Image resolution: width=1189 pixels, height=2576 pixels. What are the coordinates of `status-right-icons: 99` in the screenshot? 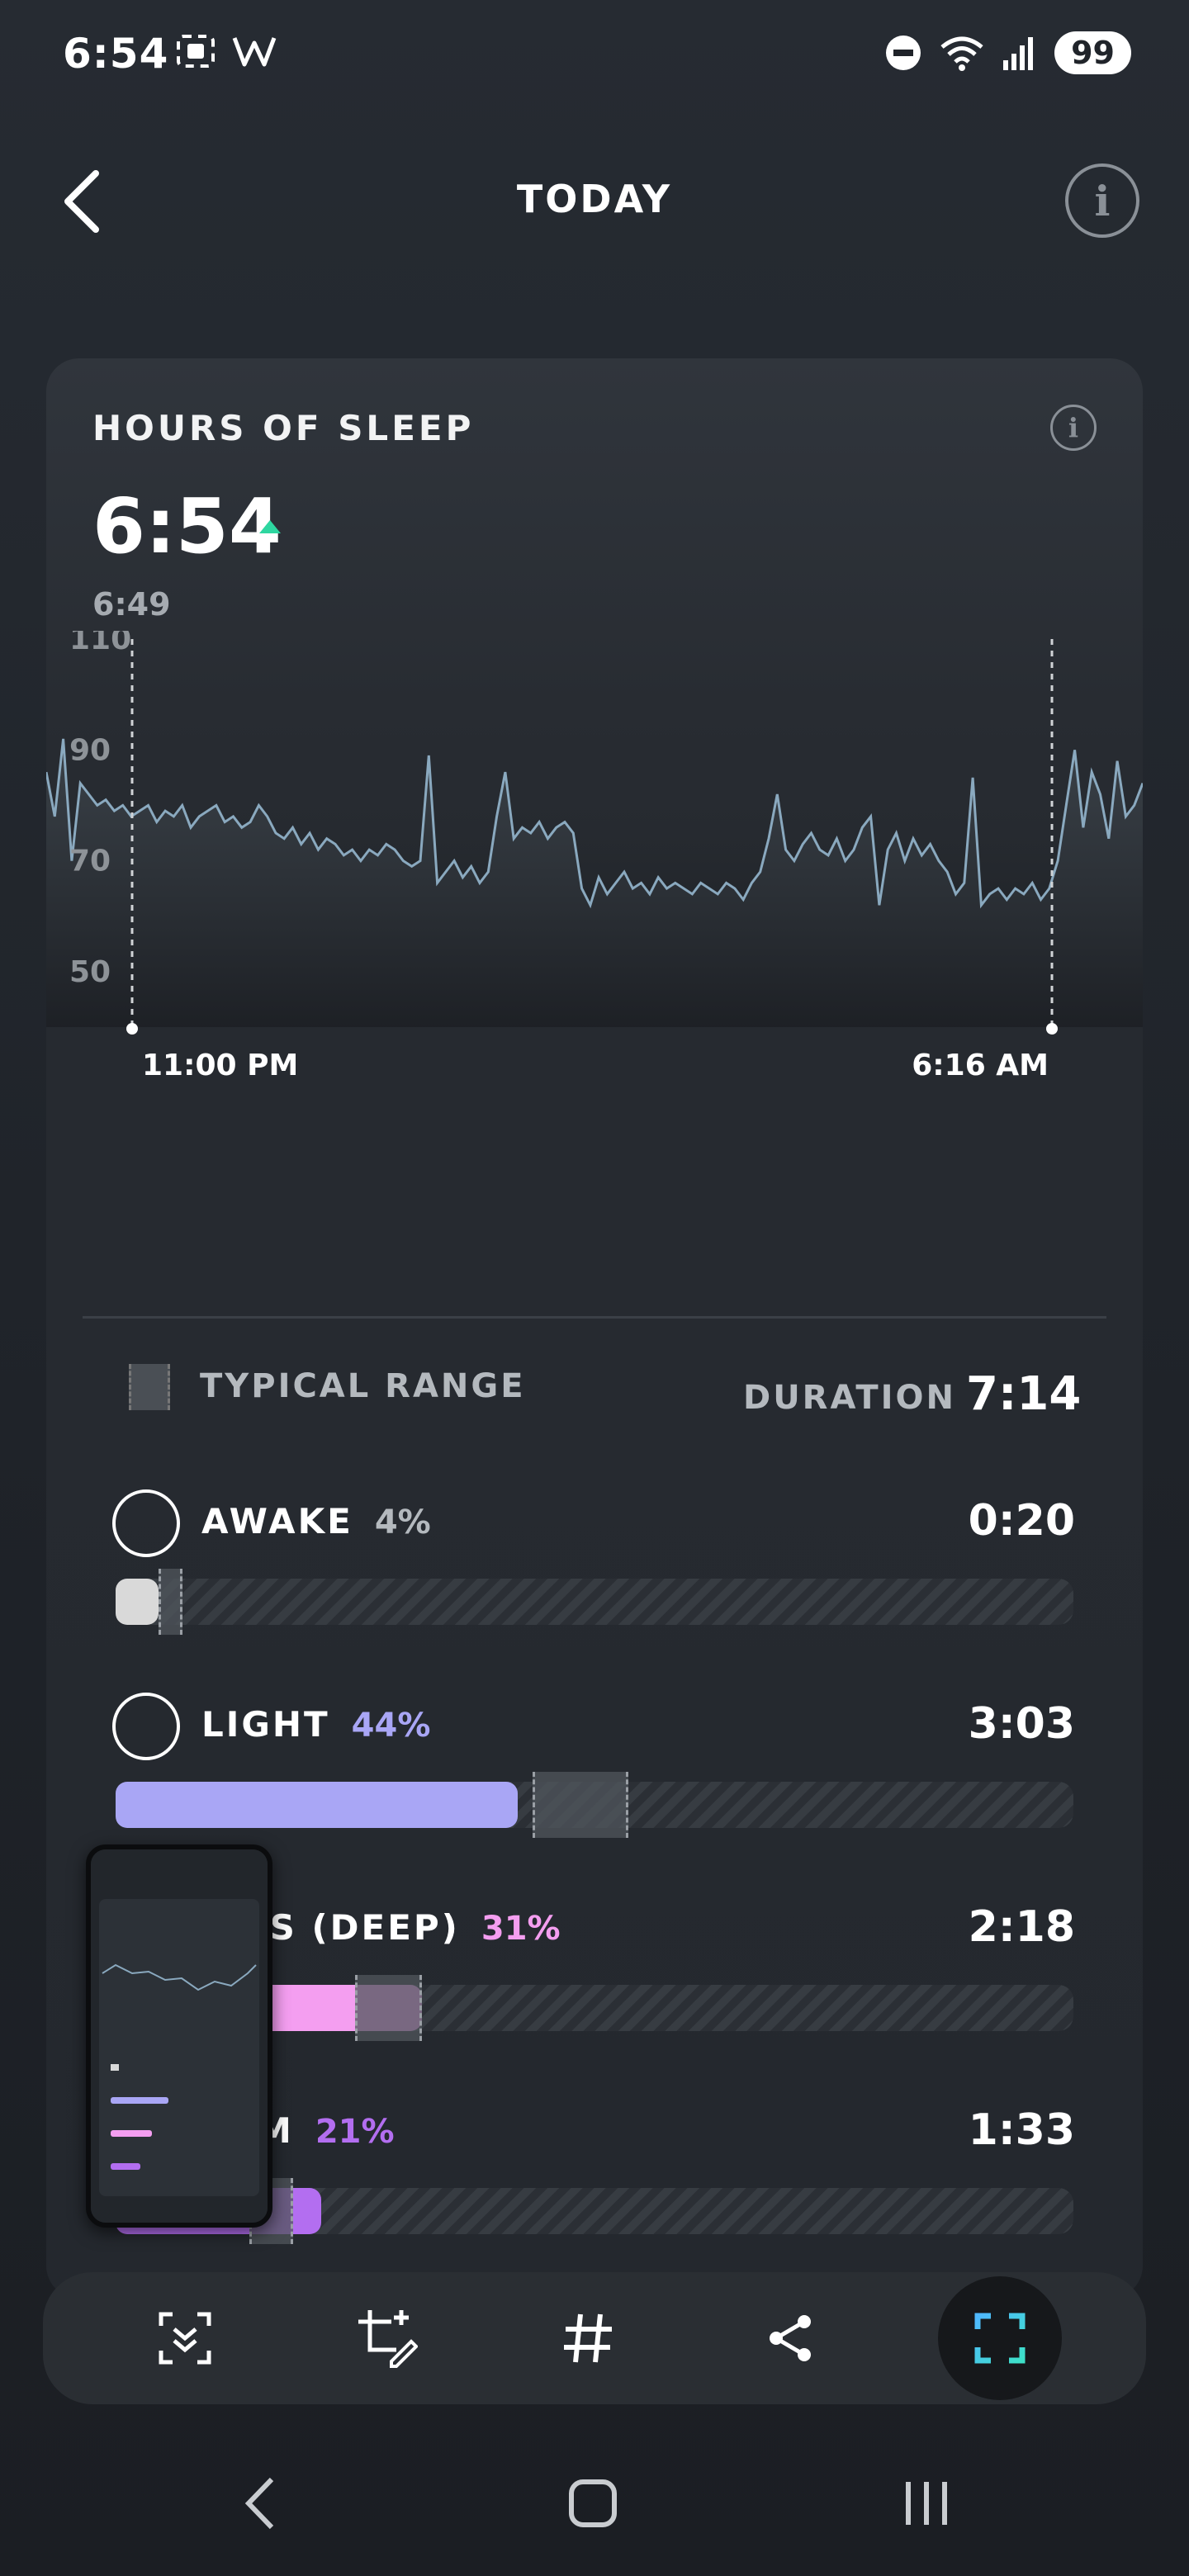 It's located at (1007, 52).